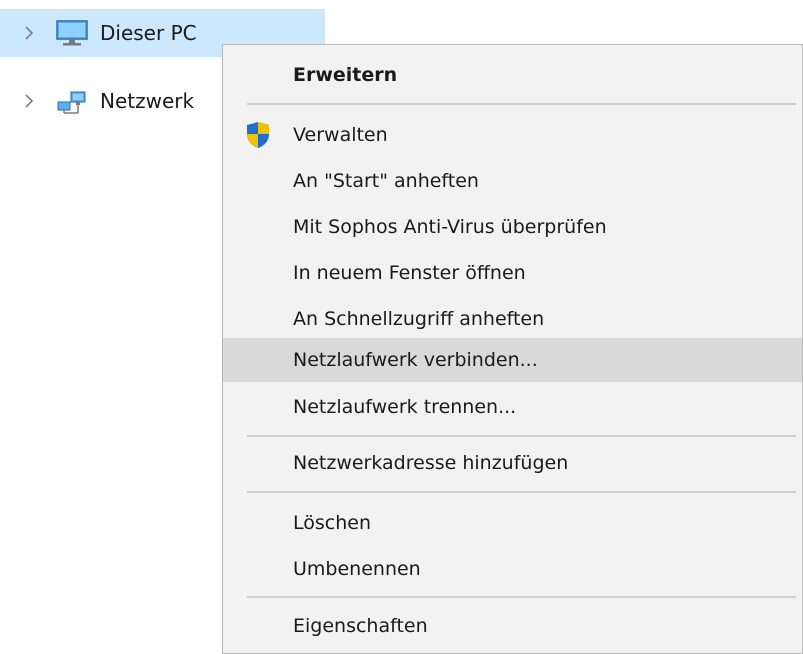  I want to click on tree-item-netzwerk: Netzwerk, so click(111, 101).